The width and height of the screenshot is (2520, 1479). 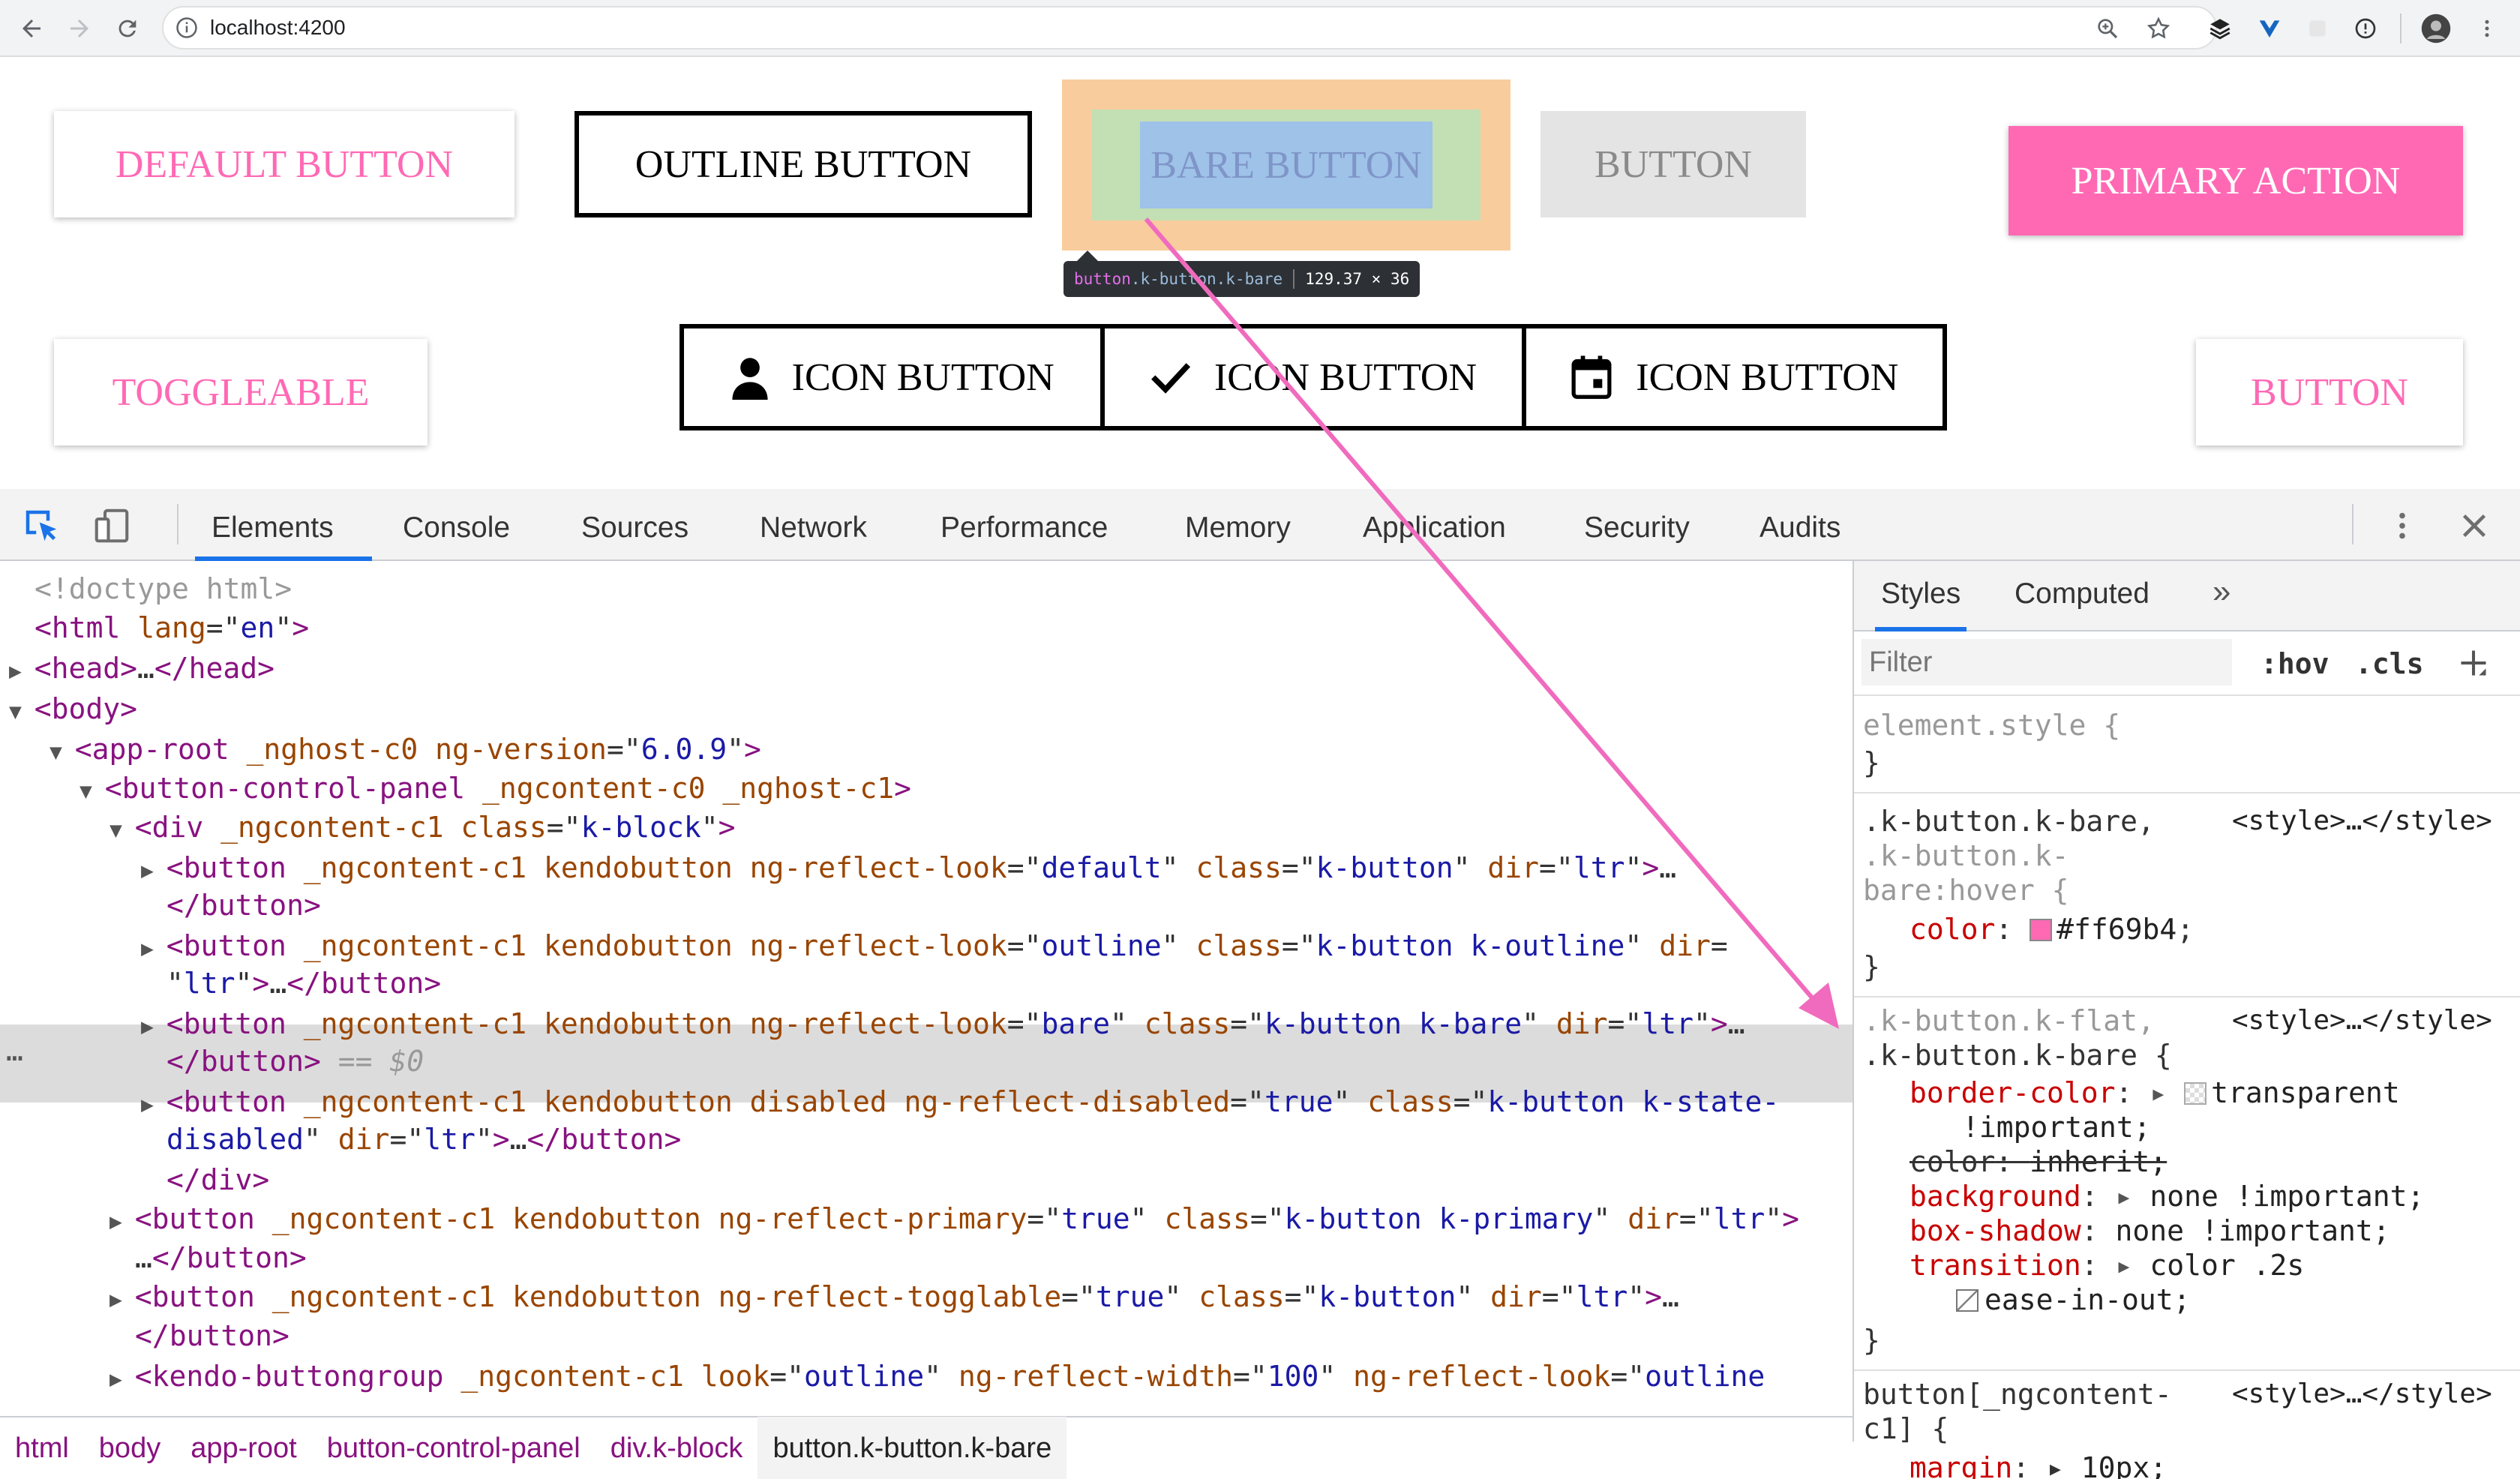 What do you see at coordinates (1921, 605) in the screenshot?
I see `sidebar-tab-styles: Styles` at bounding box center [1921, 605].